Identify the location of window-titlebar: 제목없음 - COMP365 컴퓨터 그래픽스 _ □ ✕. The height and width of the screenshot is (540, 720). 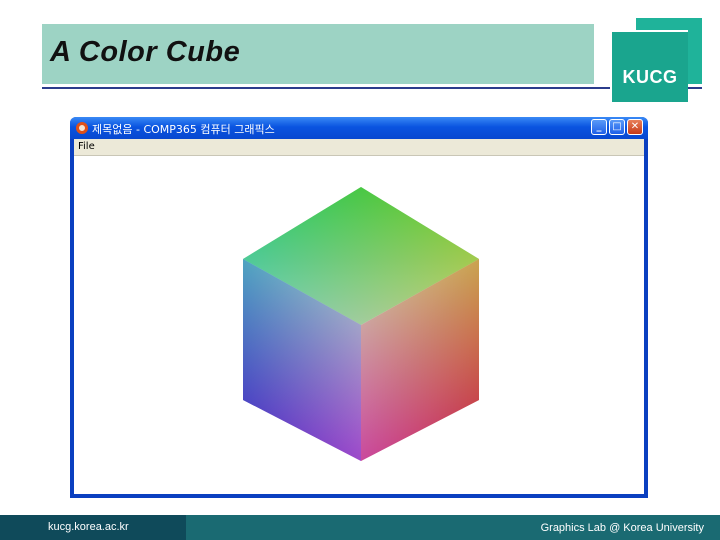
(359, 128).